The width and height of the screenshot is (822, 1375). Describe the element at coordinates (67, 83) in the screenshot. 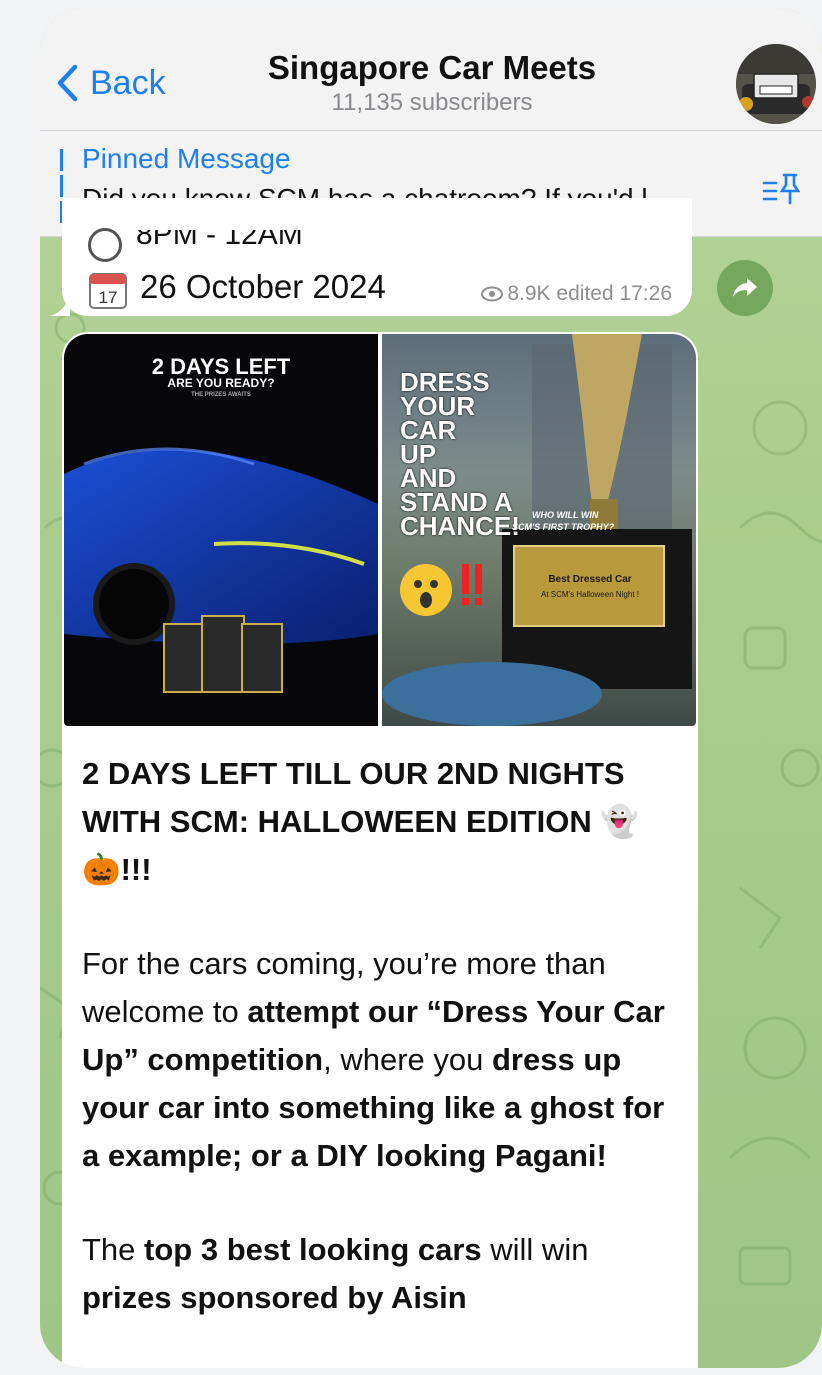

I see `chevron-left-icon` at that location.